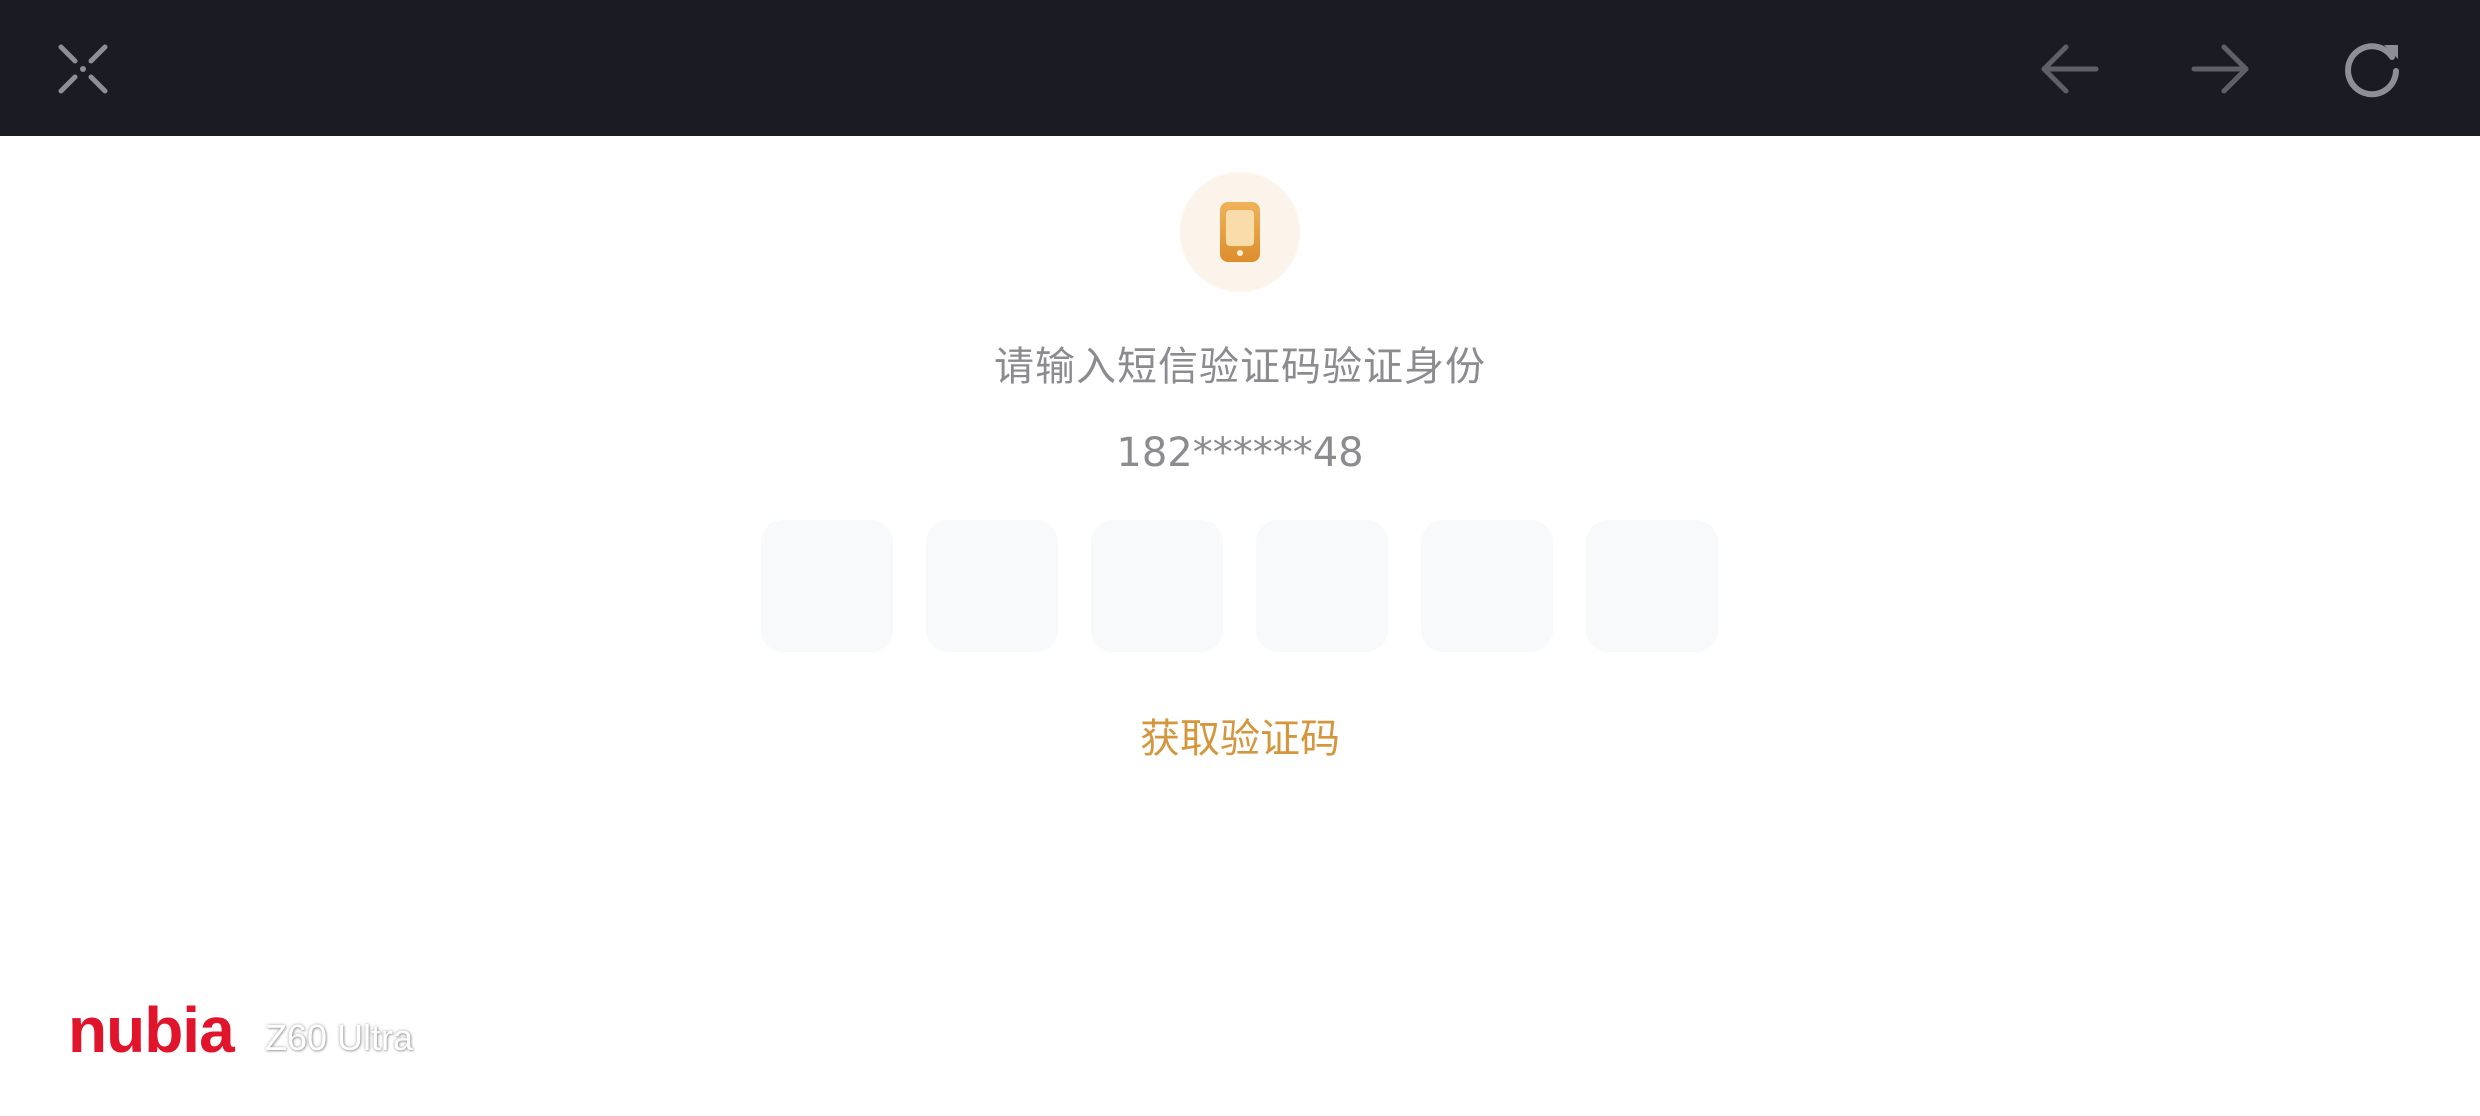 The height and width of the screenshot is (1116, 2480). I want to click on back-button, so click(2070, 69).